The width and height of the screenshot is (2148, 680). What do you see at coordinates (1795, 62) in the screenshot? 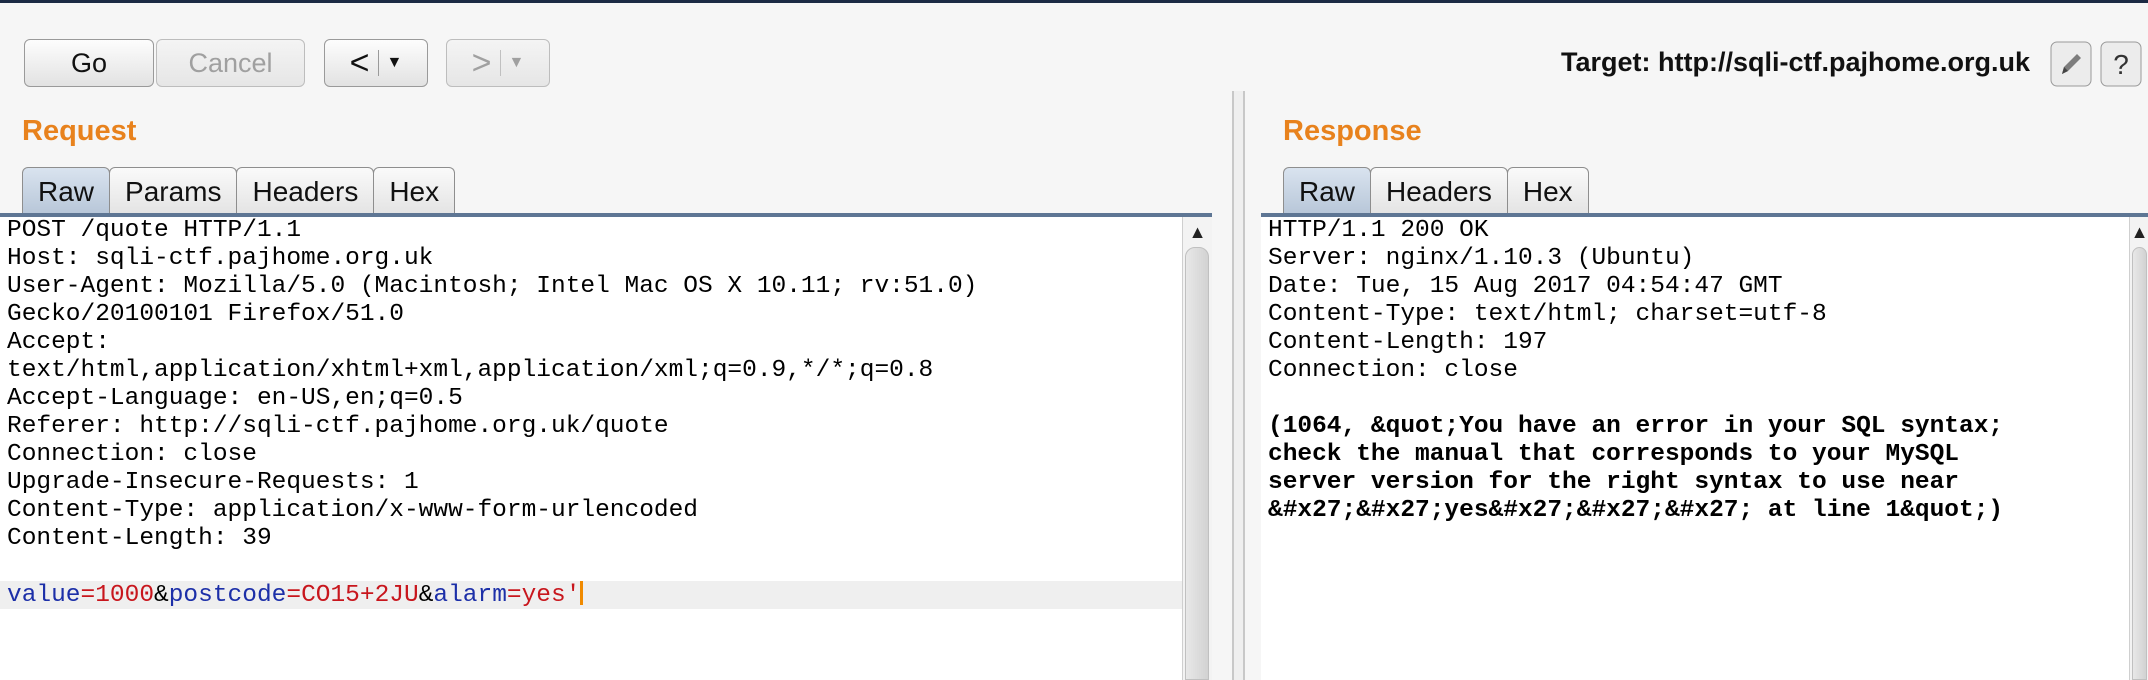
I see `target-url: Target: http://sqli-ctf.pajhome.org.uk` at bounding box center [1795, 62].